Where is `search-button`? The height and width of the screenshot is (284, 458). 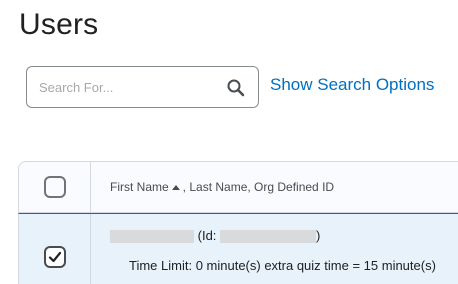
search-button is located at coordinates (236, 88).